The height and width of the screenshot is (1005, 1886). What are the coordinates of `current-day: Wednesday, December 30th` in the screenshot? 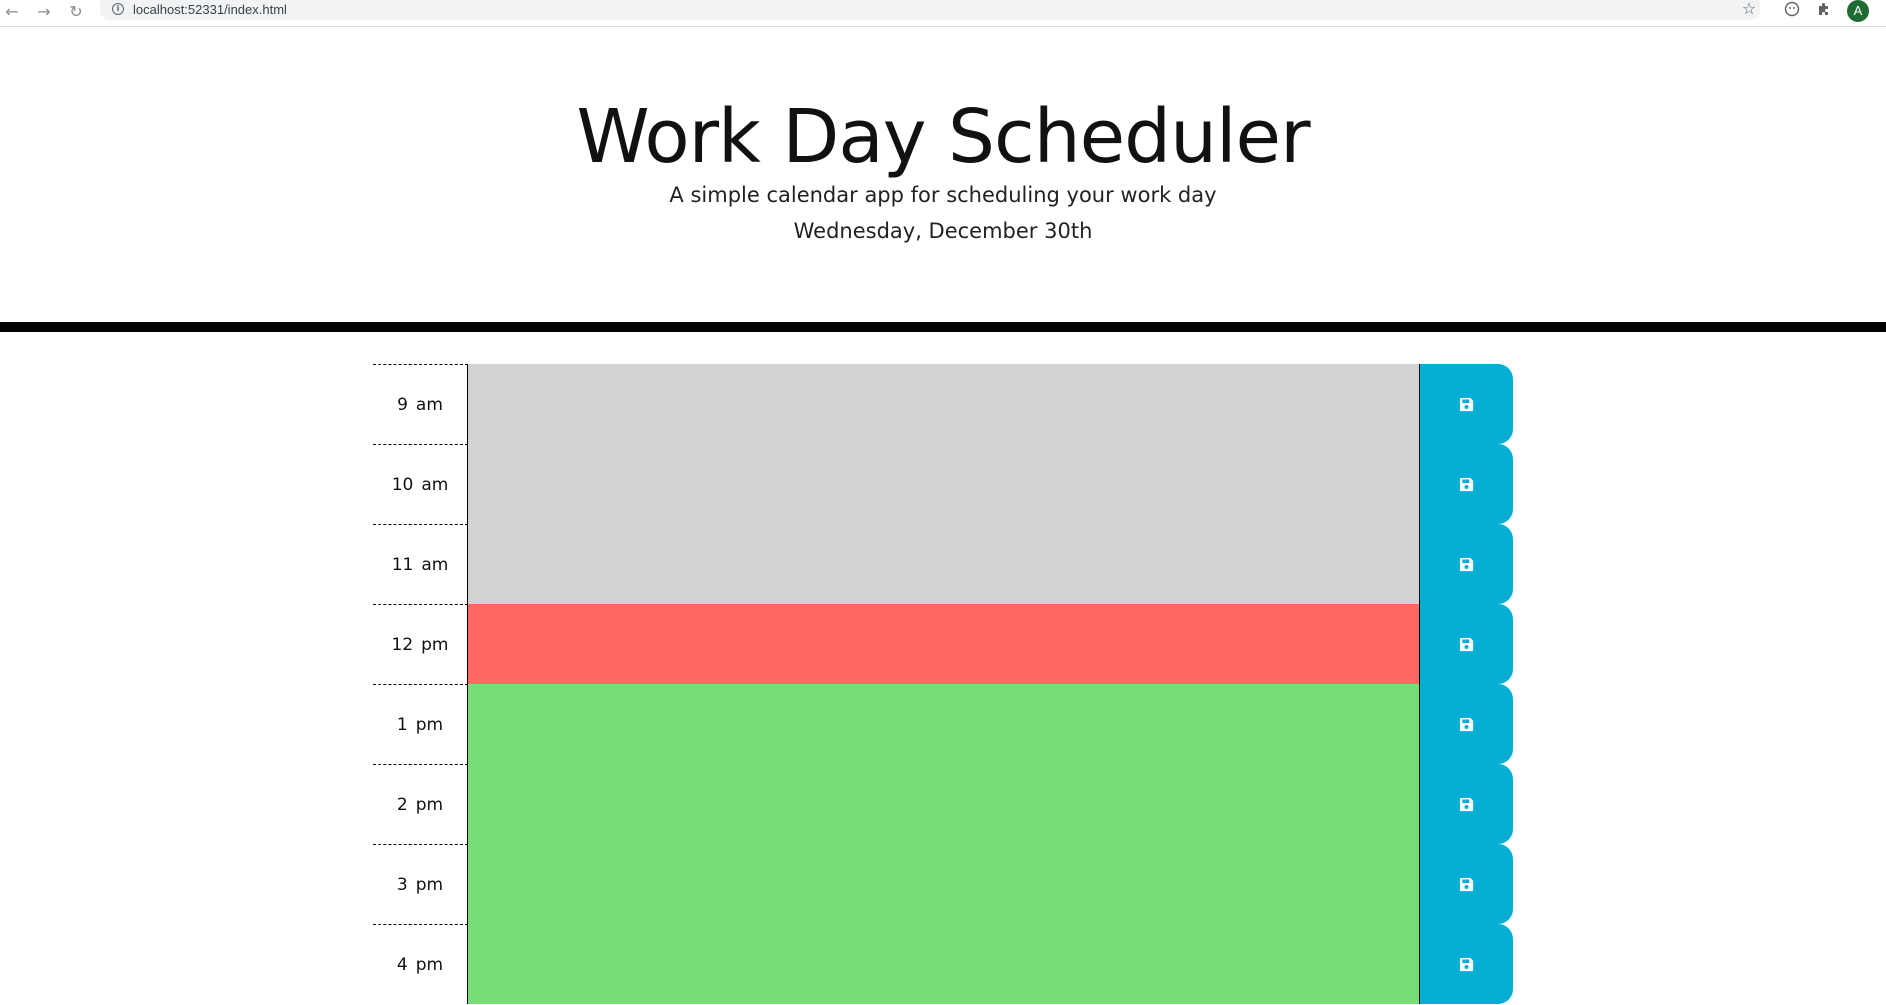 It's located at (943, 231).